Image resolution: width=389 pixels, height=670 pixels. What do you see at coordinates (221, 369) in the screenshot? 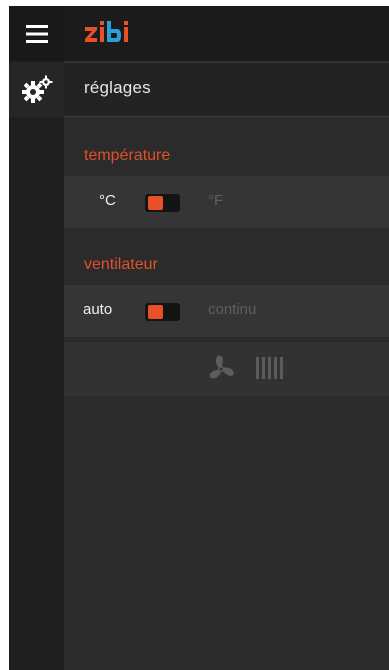
I see `fan-icon` at bounding box center [221, 369].